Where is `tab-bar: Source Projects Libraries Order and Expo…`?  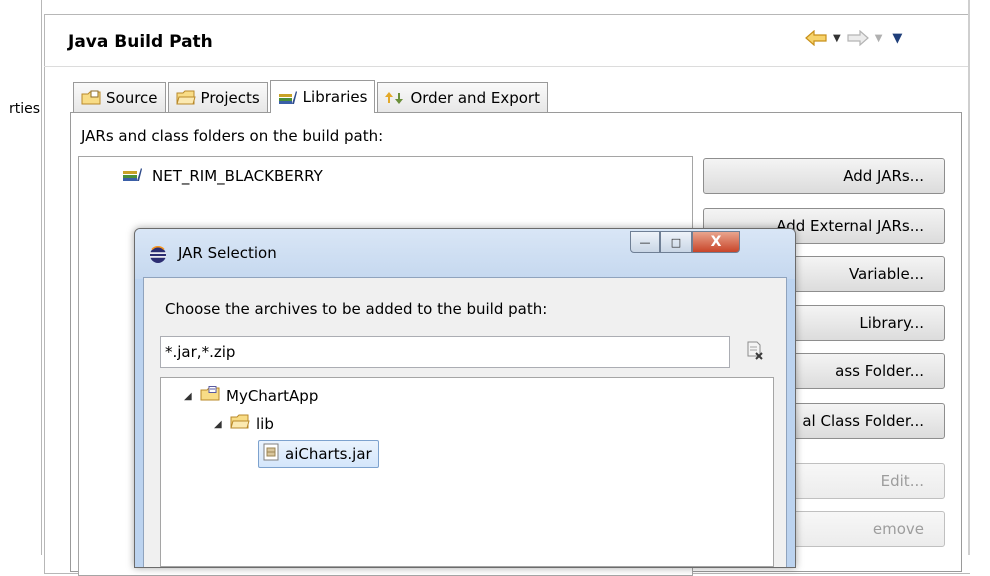
tab-bar: Source Projects Libraries Order and Expo… is located at coordinates (311, 96).